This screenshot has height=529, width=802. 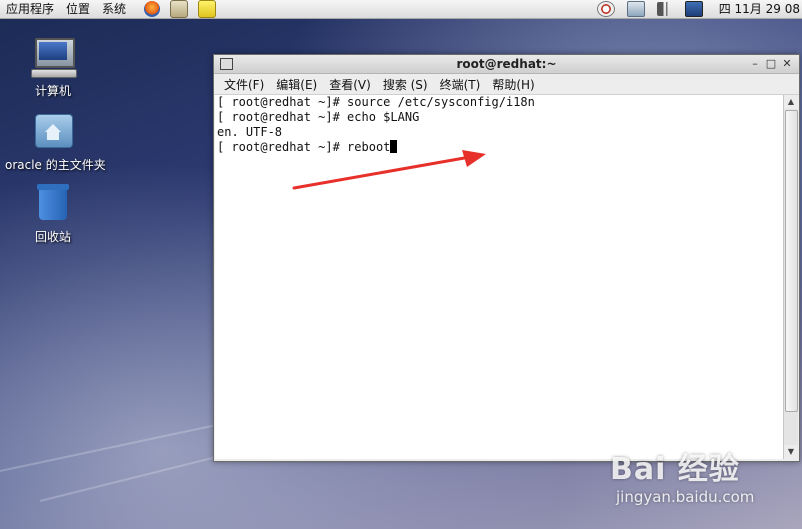 I want to click on baidu-watermark: Bai 经验 jingyan.baidu.com, so click(x=682, y=475).